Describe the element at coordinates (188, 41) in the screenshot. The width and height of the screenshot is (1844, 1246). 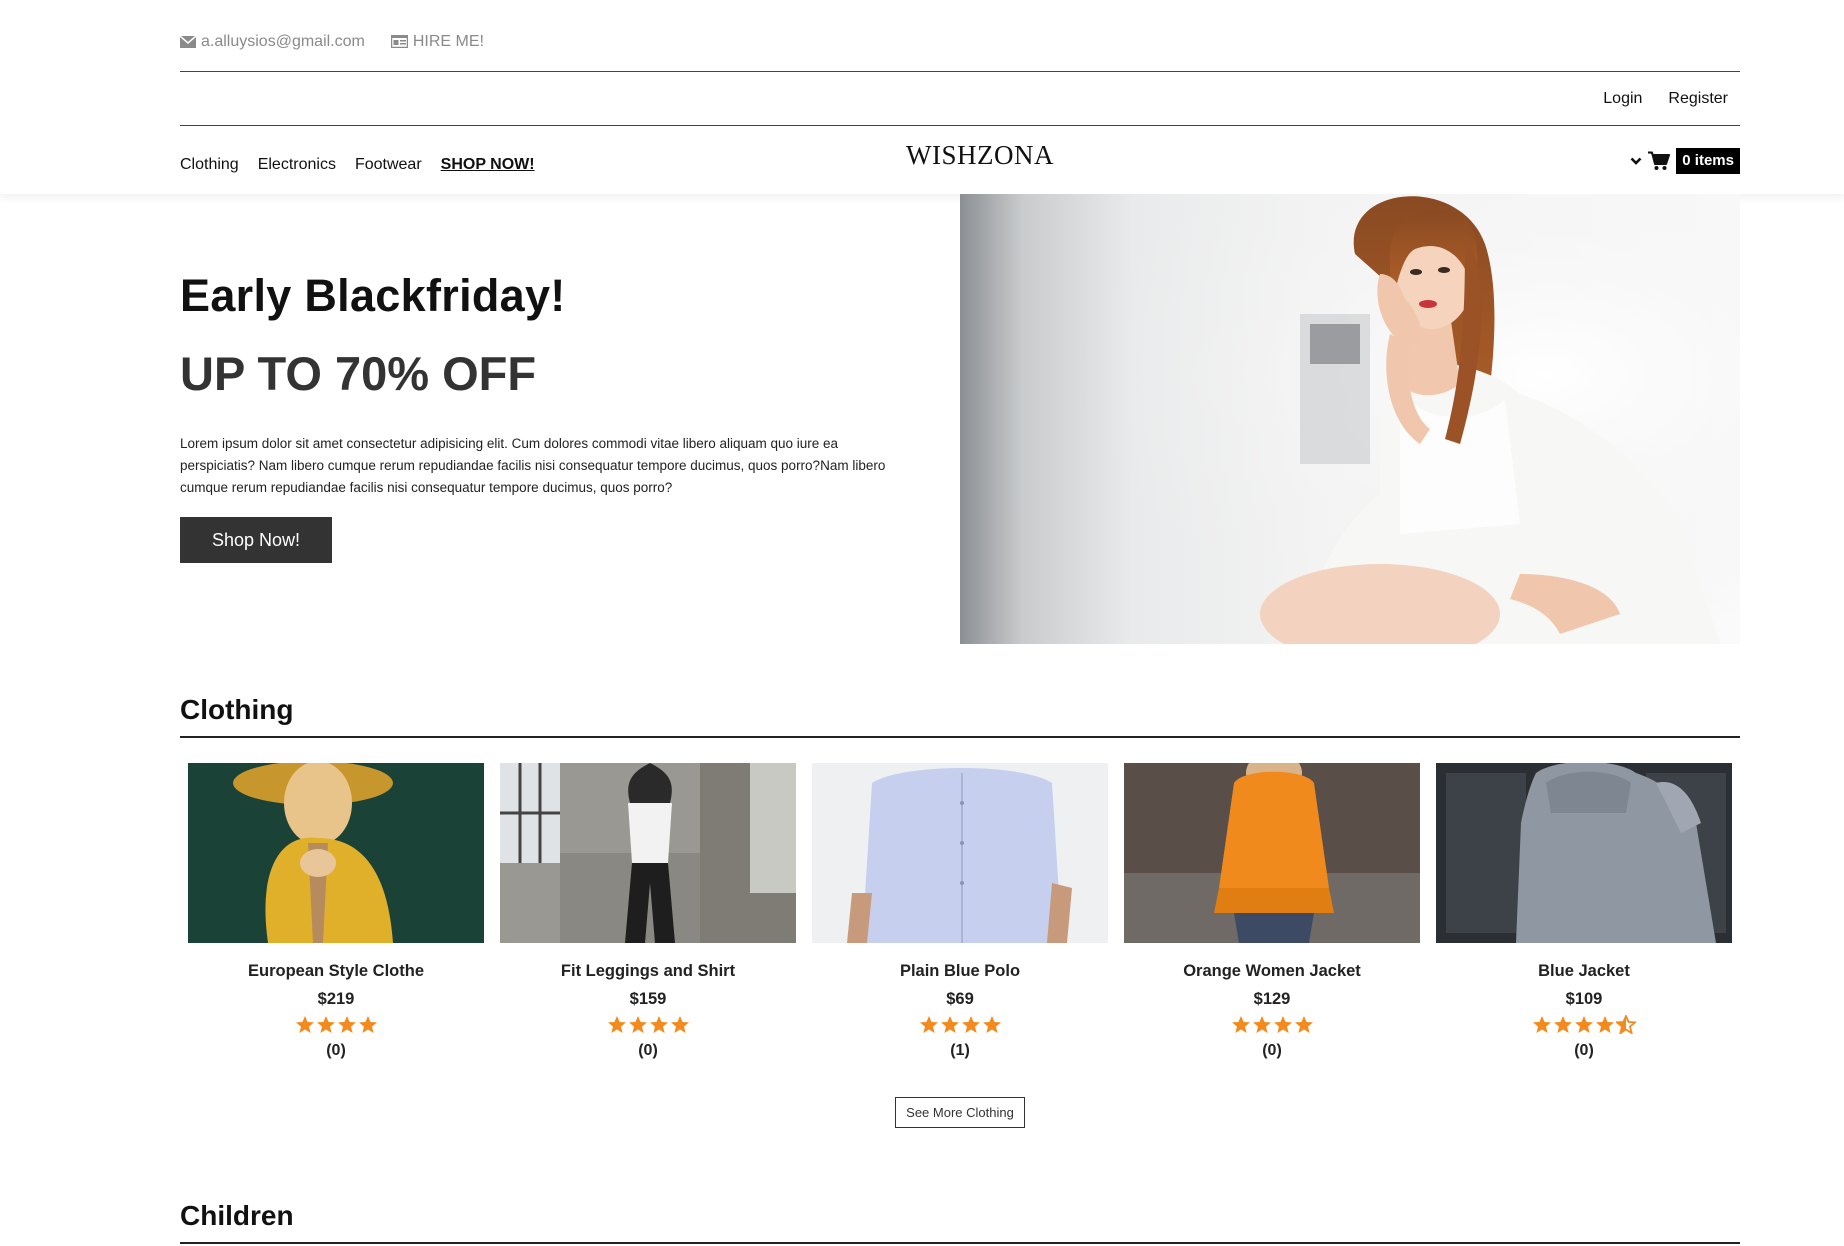
I see `envelope-icon` at that location.